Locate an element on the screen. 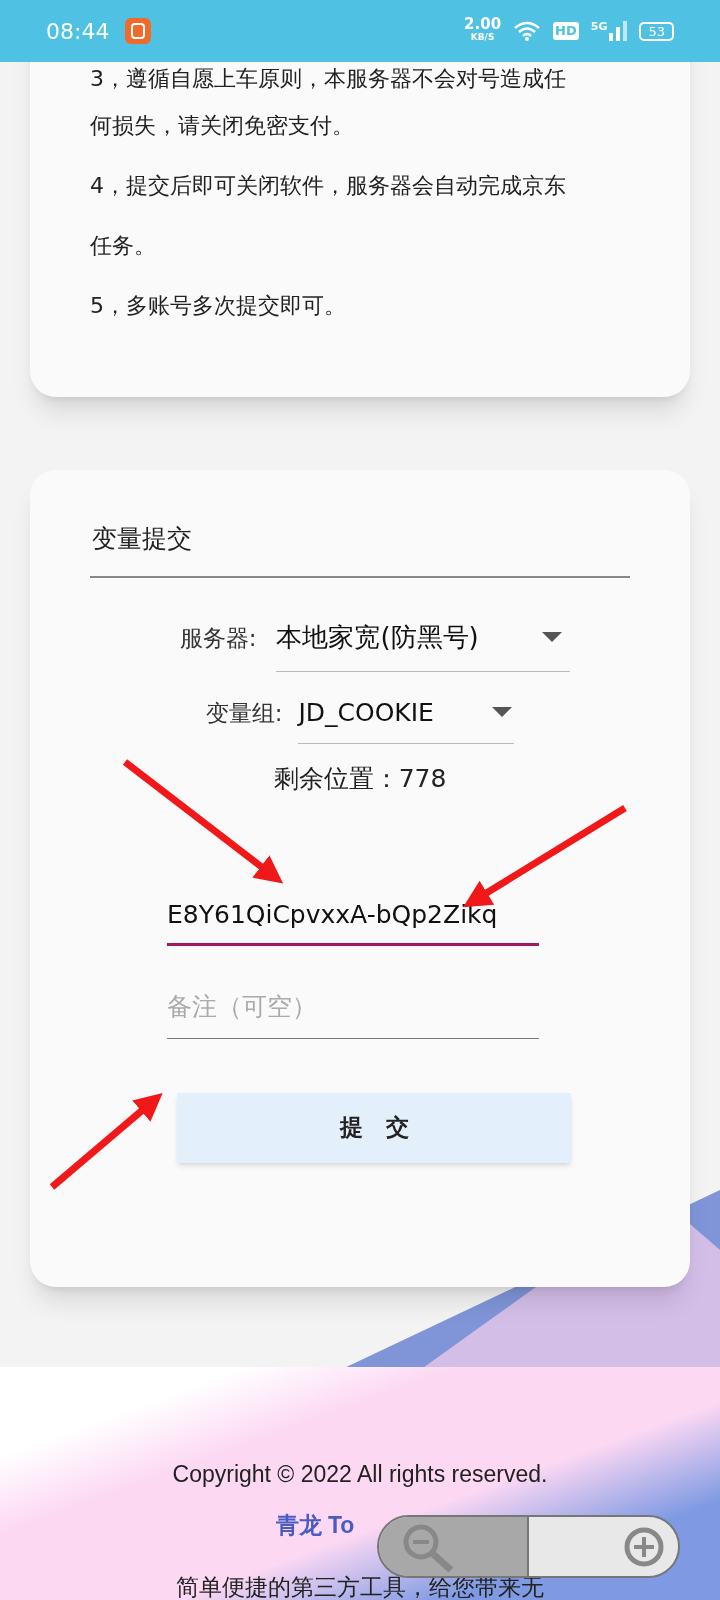  note-text: 何损失，请关闭免密支付。 is located at coordinates (222, 126).